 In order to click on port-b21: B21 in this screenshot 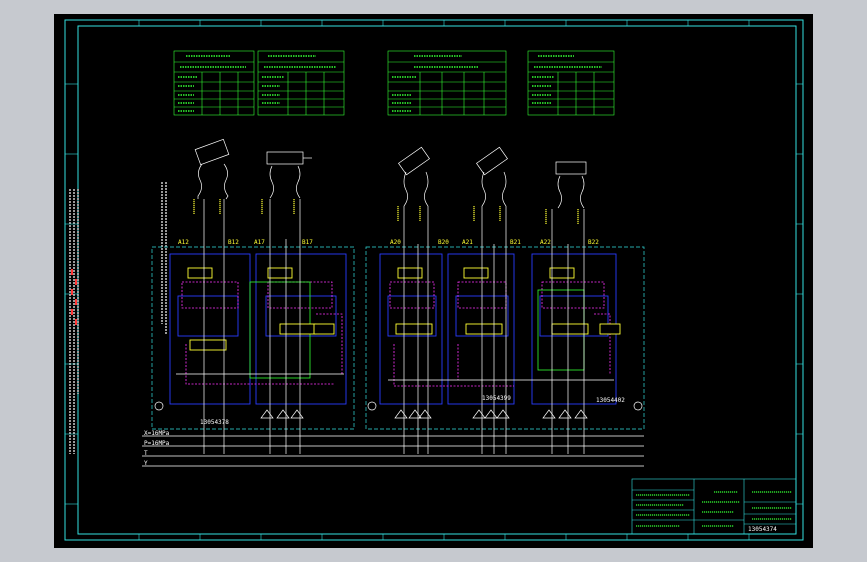, I will do `click(515, 242)`.